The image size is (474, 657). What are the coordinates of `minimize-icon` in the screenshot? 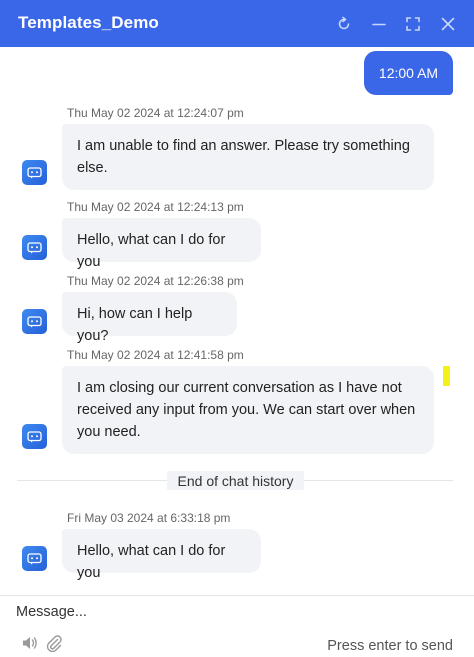 It's located at (379, 24).